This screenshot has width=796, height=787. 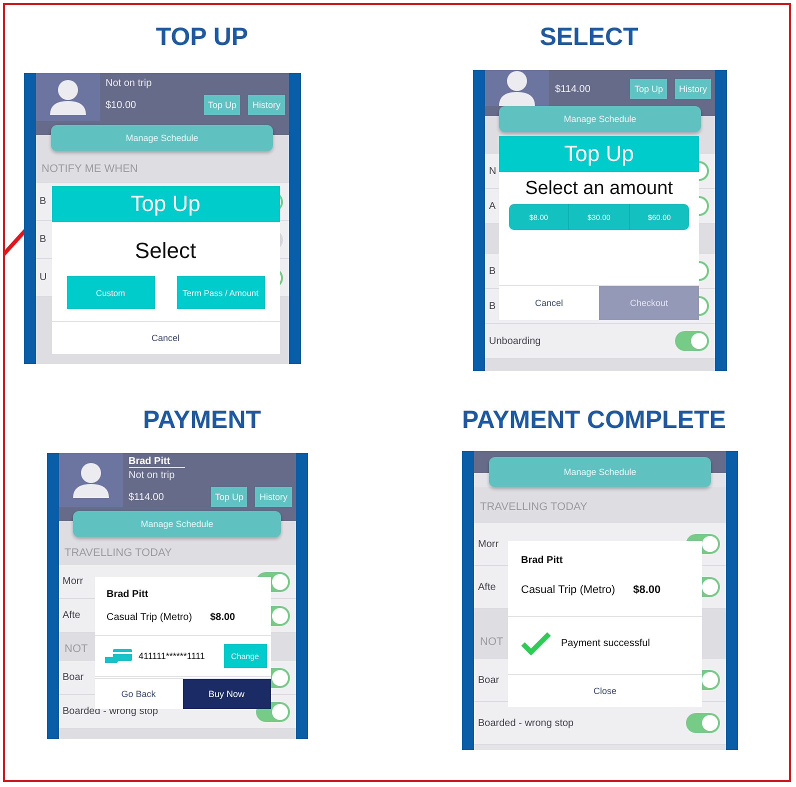 I want to click on card-in-hand-icon, so click(x=118, y=656).